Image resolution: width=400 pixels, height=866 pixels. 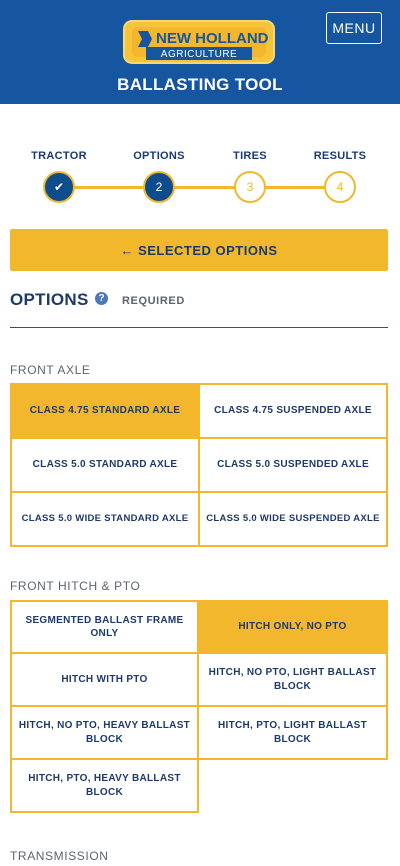 What do you see at coordinates (59, 856) in the screenshot?
I see `section-label-transmission: TRANSMISSION` at bounding box center [59, 856].